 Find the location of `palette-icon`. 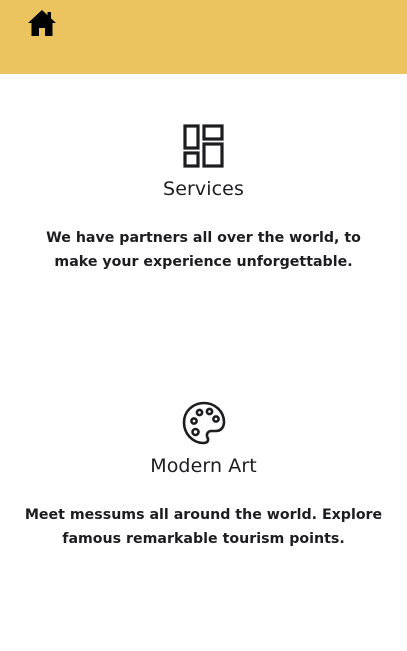

palette-icon is located at coordinates (204, 423).